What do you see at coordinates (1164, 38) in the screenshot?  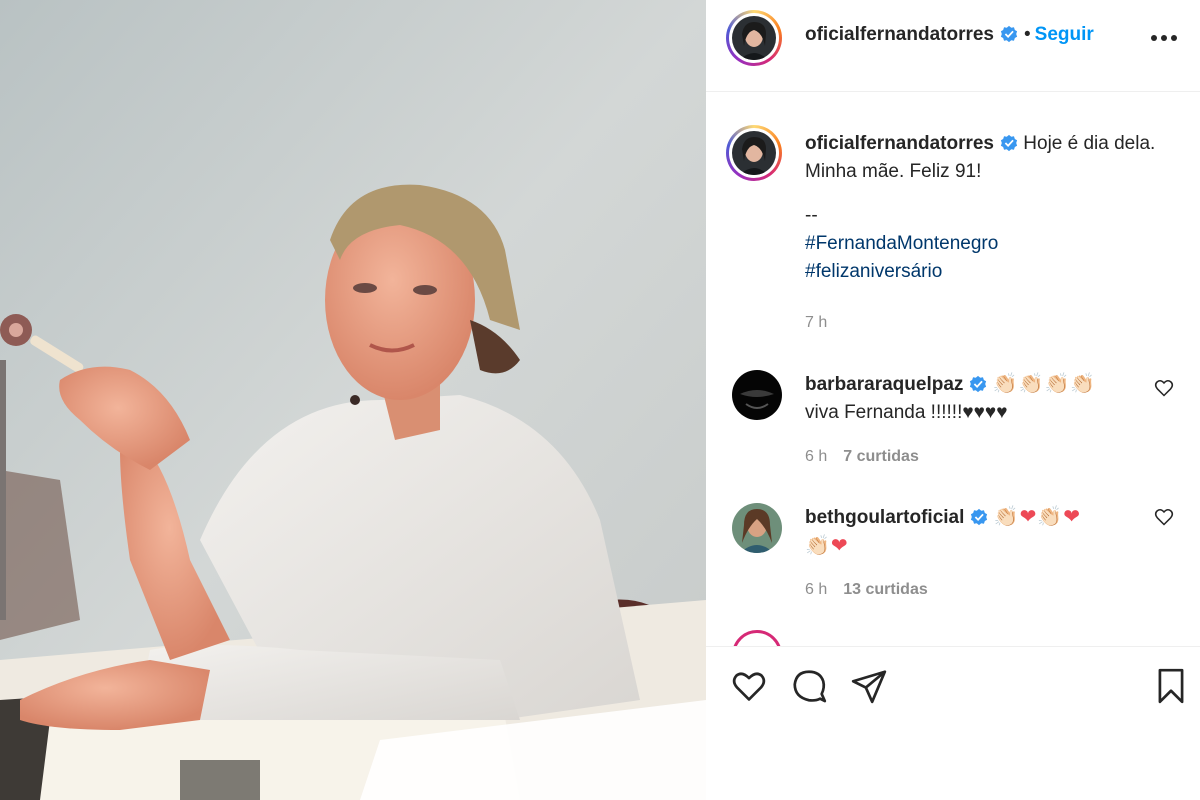 I see `more-options-icon` at bounding box center [1164, 38].